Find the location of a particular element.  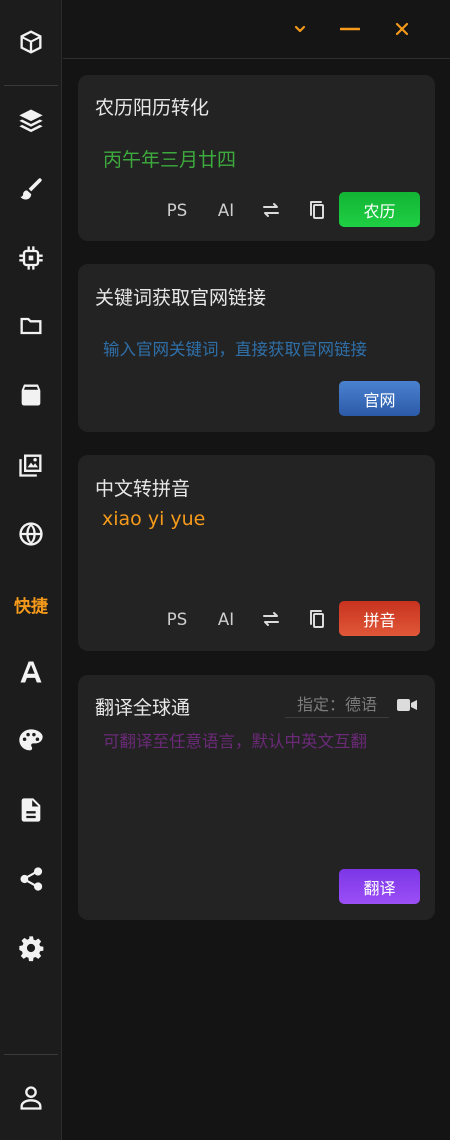

card-title: 关键词获取官网链接 is located at coordinates (181, 298).